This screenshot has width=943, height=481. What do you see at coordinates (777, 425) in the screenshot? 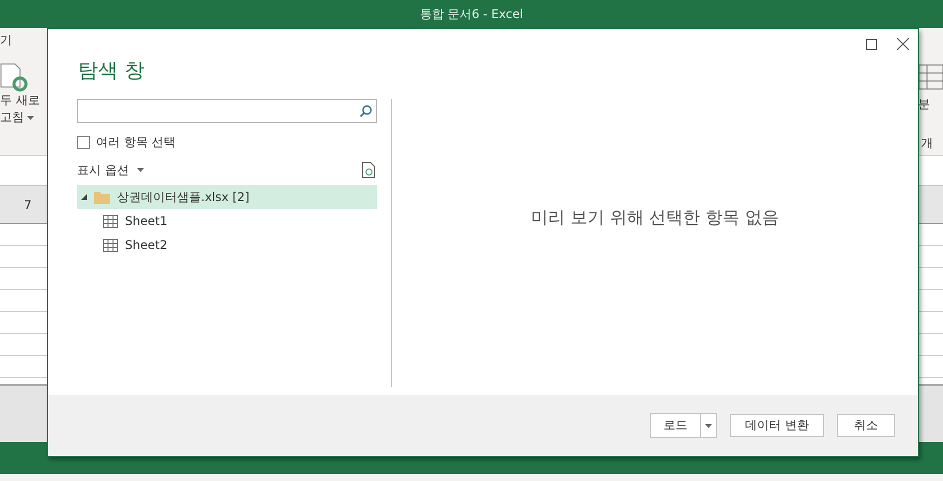
I see `dialog-button: 데이터 변환` at bounding box center [777, 425].